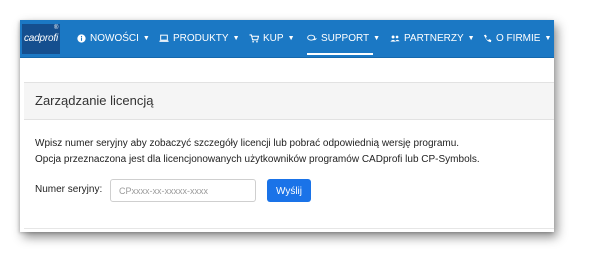 Image resolution: width=596 pixels, height=275 pixels. Describe the element at coordinates (69, 189) in the screenshot. I see `serial-number-label: Numer seryjny:` at that location.